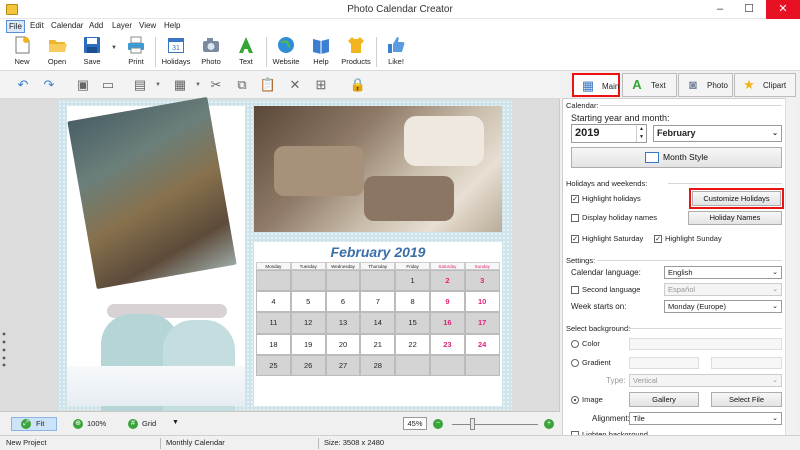  What do you see at coordinates (749, 9) in the screenshot?
I see `maximize-button: ☐` at bounding box center [749, 9].